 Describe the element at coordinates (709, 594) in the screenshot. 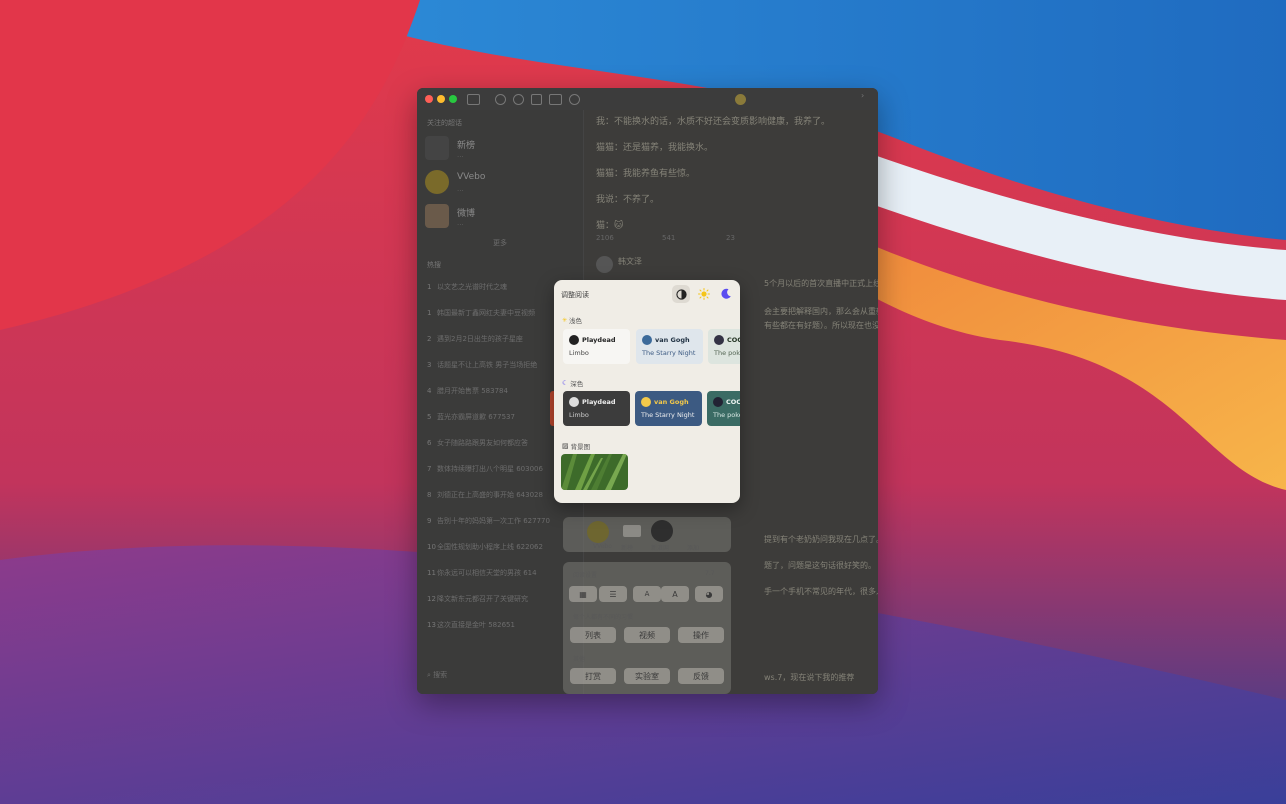

I see `palette-button: ◕` at that location.